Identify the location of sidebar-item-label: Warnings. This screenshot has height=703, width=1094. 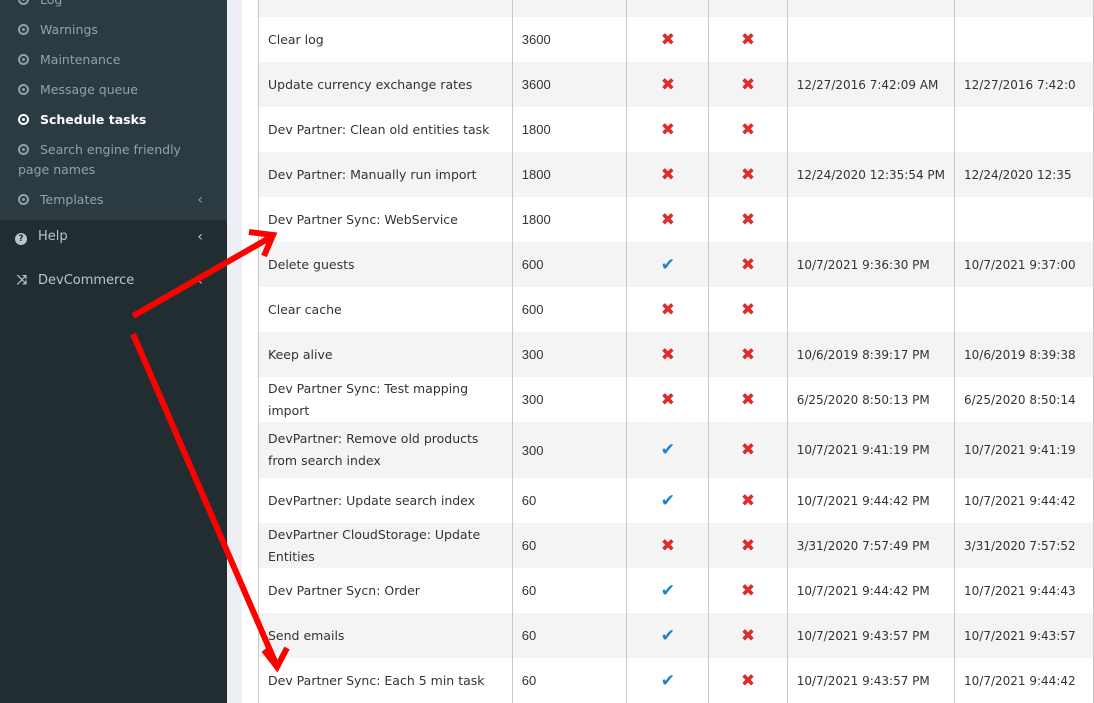
(69, 29).